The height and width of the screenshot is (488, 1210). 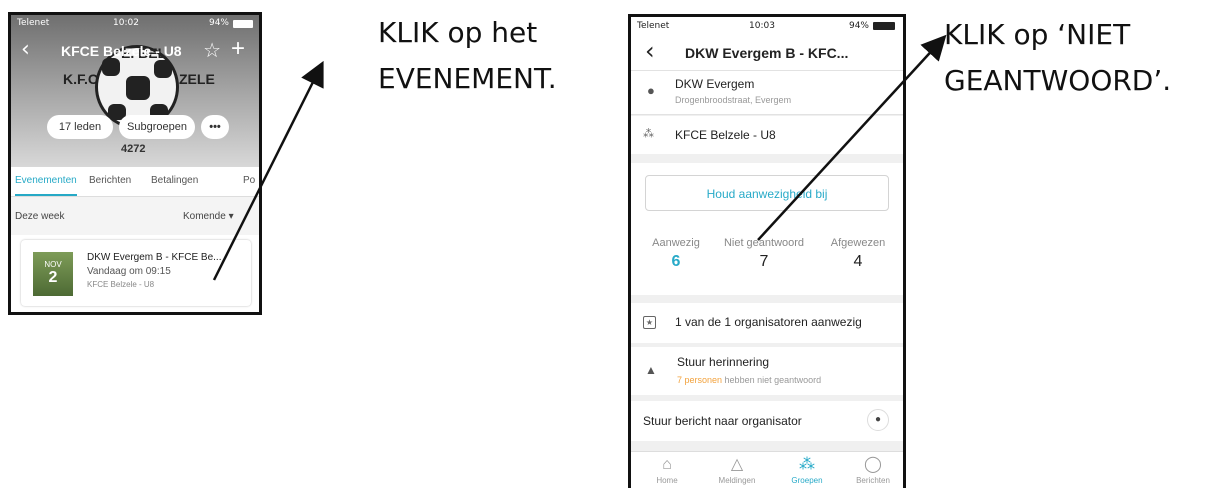 I want to click on arrow-to-not-answered, so click(x=852, y=137).